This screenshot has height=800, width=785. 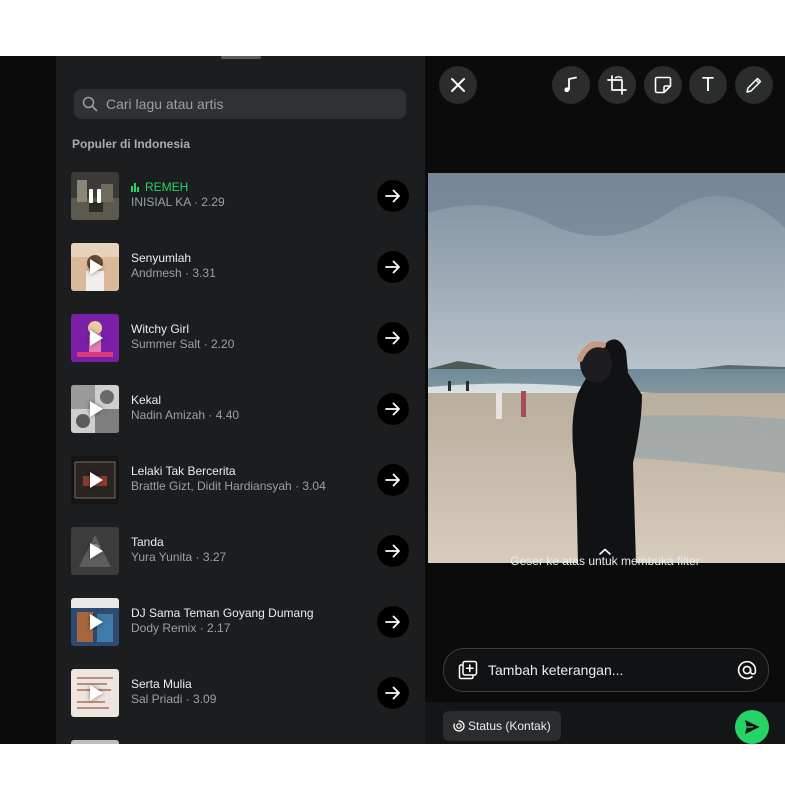 I want to click on song-title: Kekal, so click(x=146, y=400).